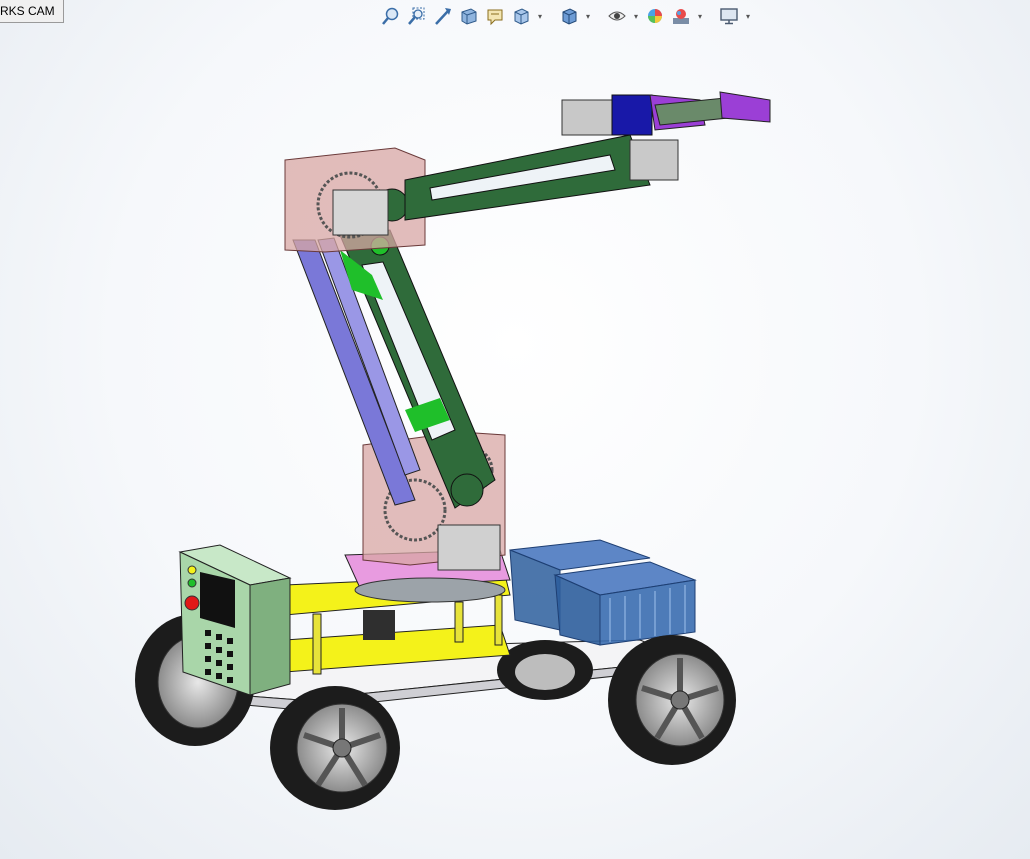  What do you see at coordinates (335, 748) in the screenshot?
I see `wheel-front-left` at bounding box center [335, 748].